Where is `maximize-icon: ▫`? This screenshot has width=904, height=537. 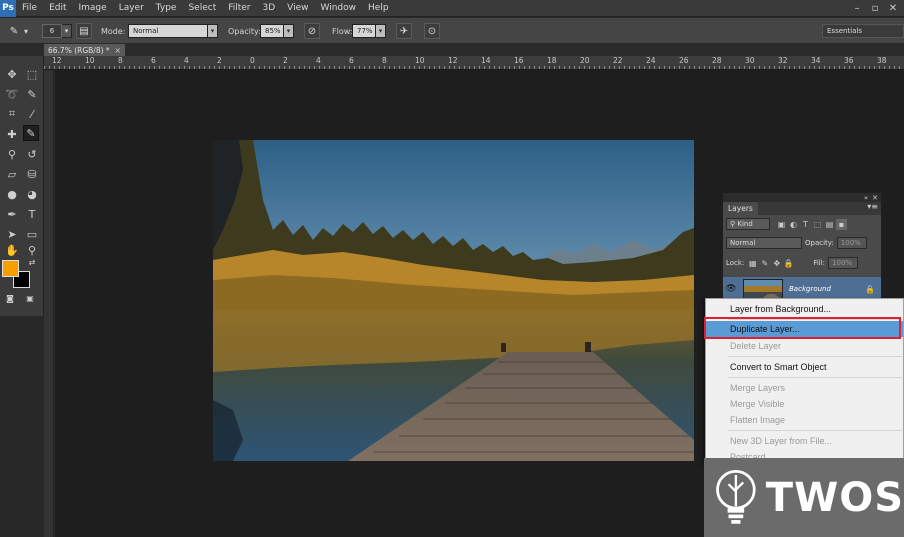
maximize-icon: ▫ is located at coordinates (875, 8).